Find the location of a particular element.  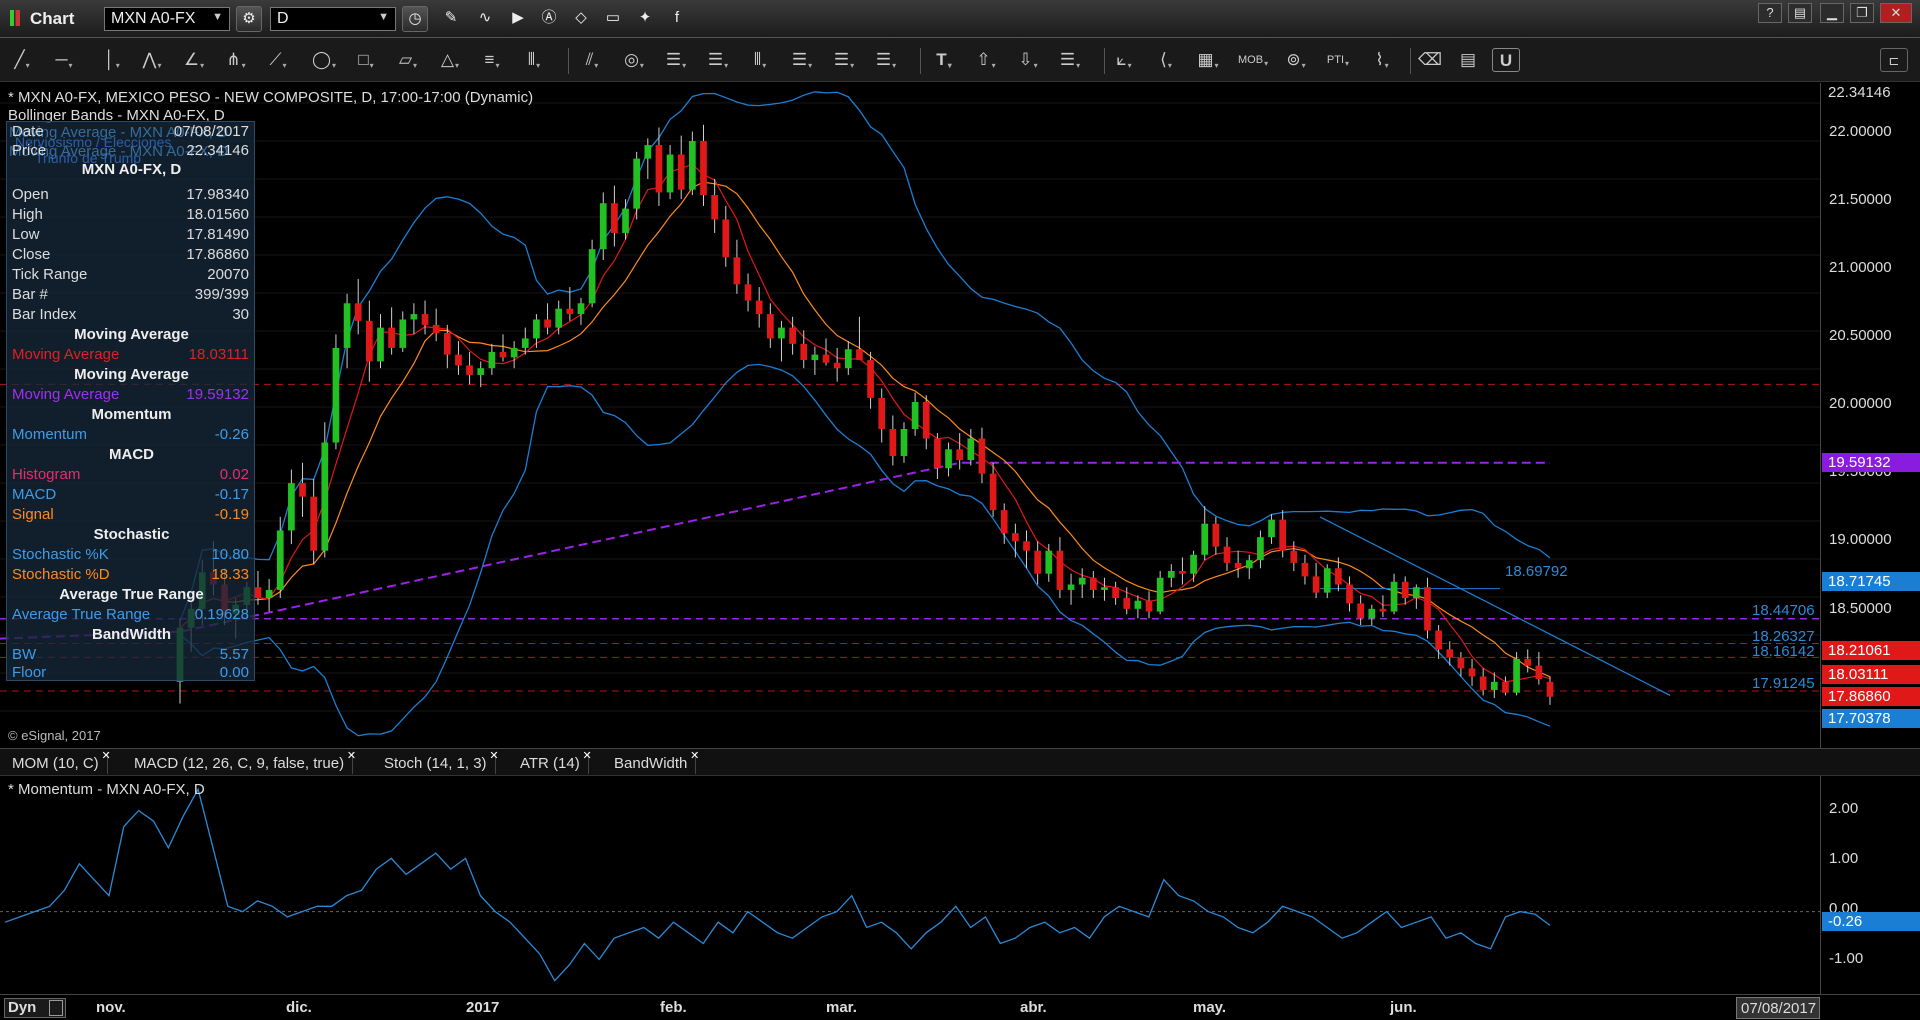

market-order-book-icon: MOB▾ is located at coordinates (1253, 60).